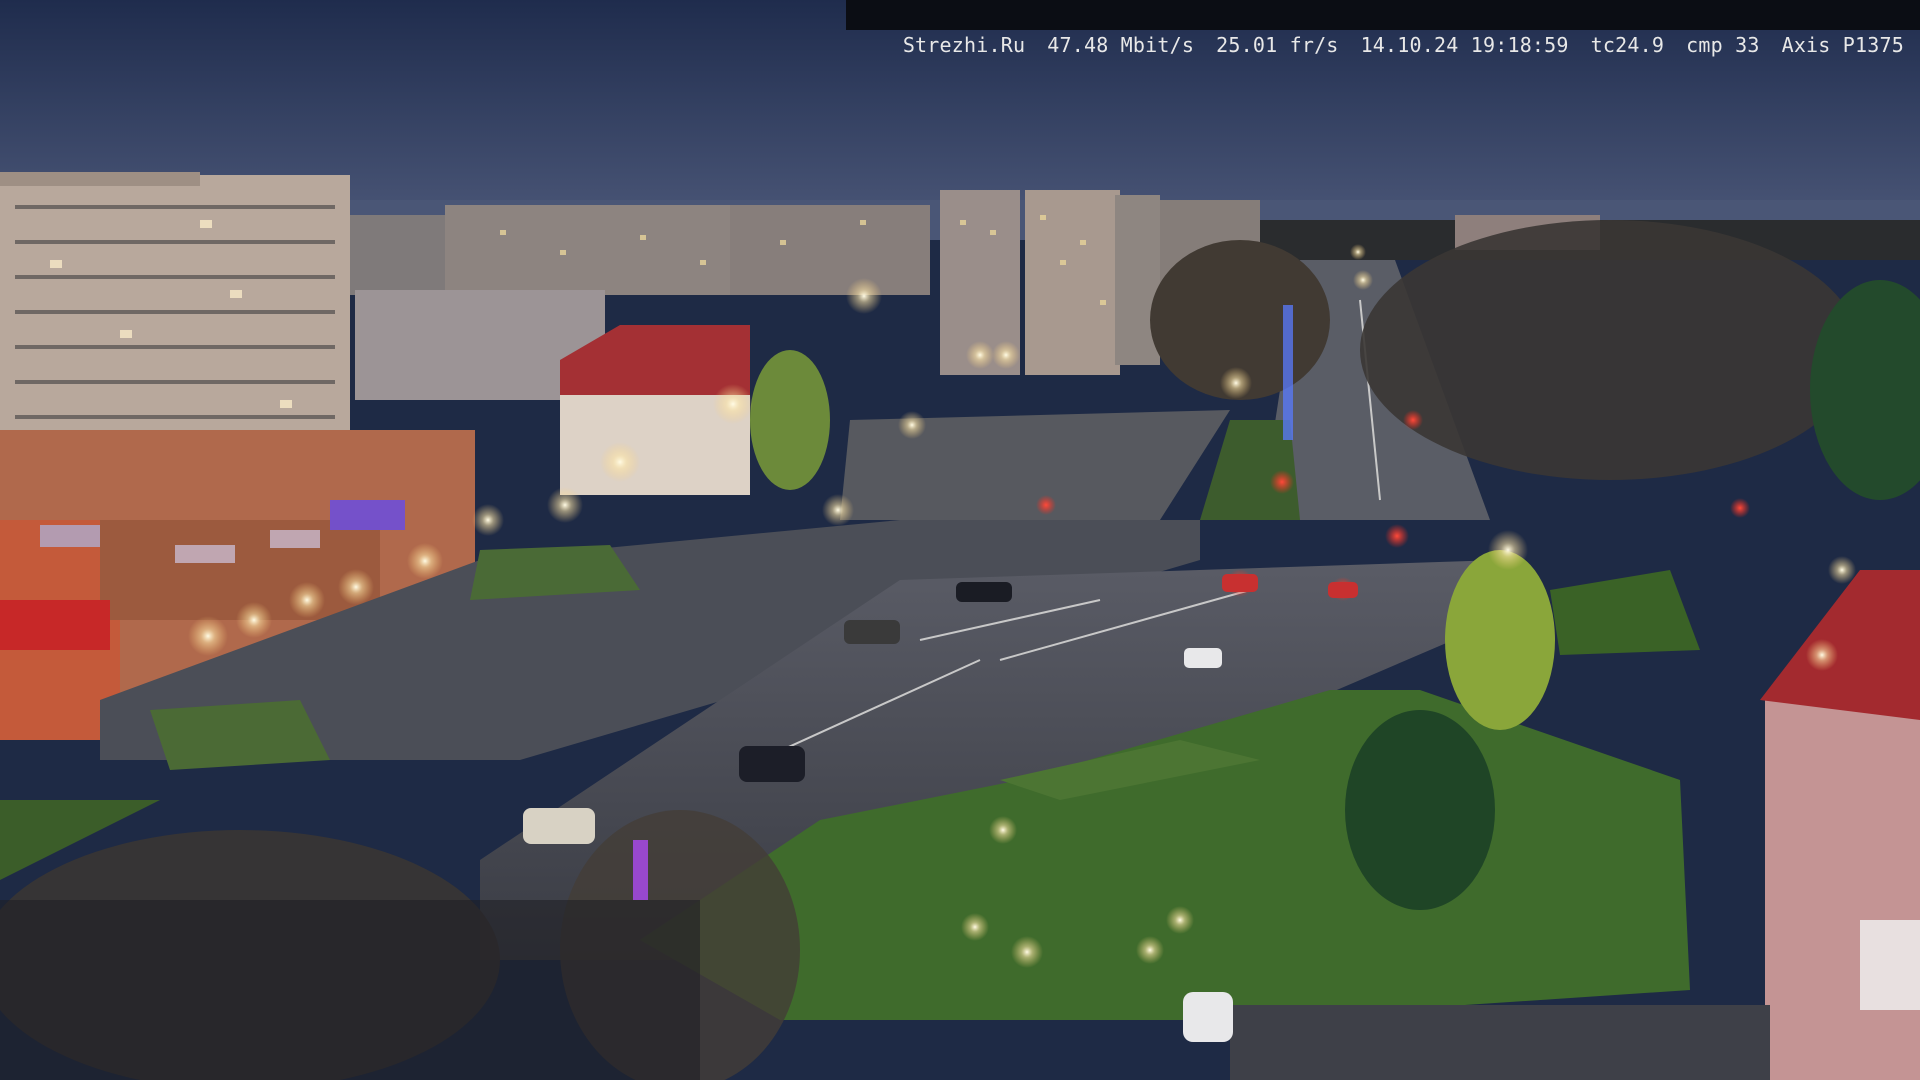 This screenshot has height=1080, width=1920. Describe the element at coordinates (964, 45) in the screenshot. I see `site-name: Strezhi.Ru` at that location.